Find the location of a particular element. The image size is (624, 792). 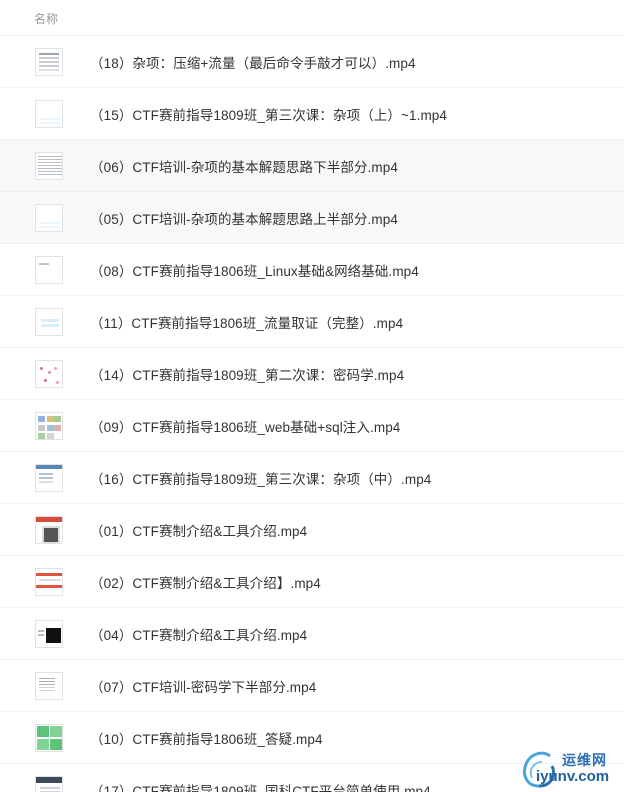

file-row: （11）CTF赛前指导1806班_流量取证（完整）.mp4 is located at coordinates (312, 322).